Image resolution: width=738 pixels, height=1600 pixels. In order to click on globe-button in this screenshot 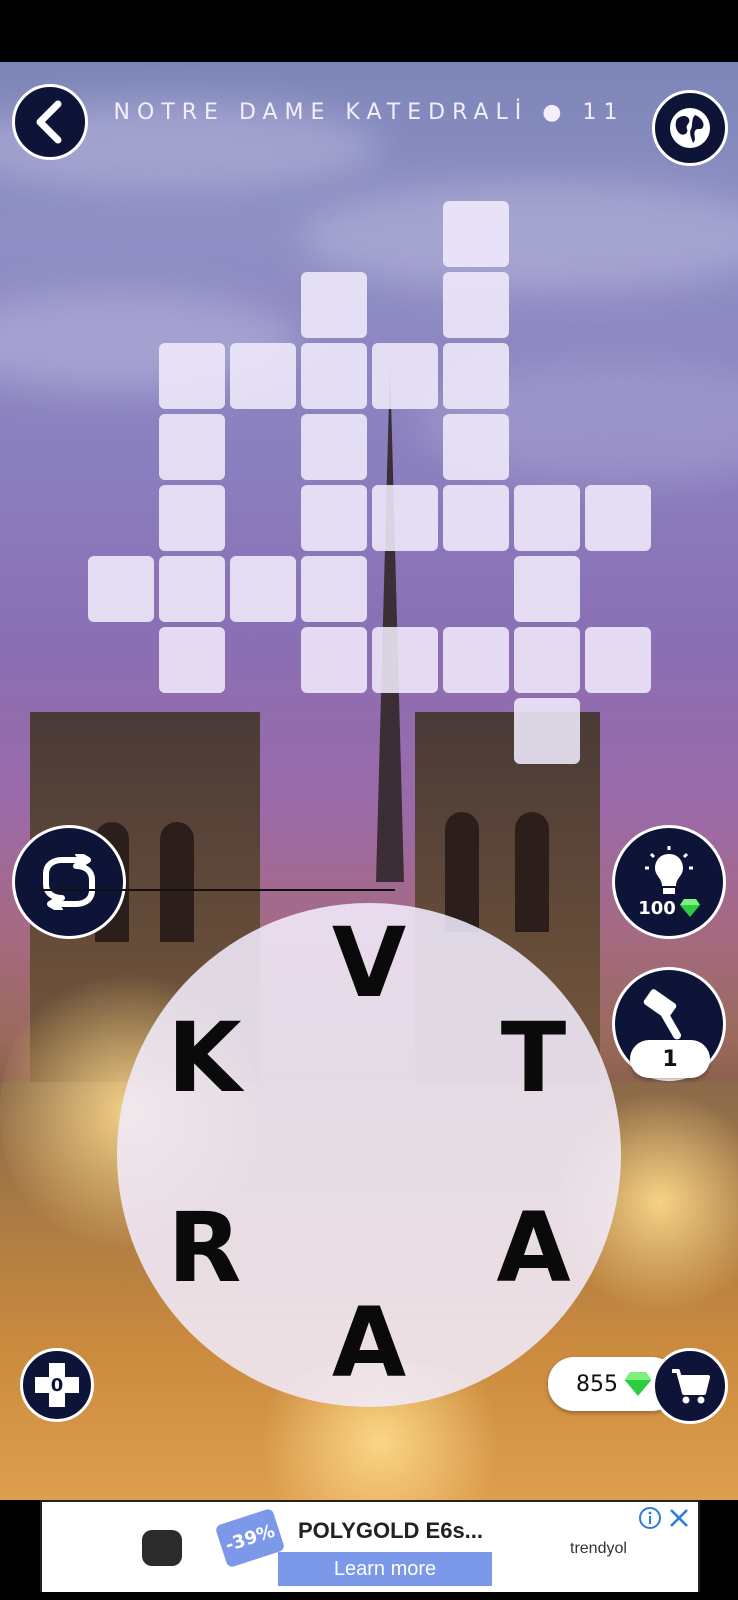, I will do `click(690, 128)`.